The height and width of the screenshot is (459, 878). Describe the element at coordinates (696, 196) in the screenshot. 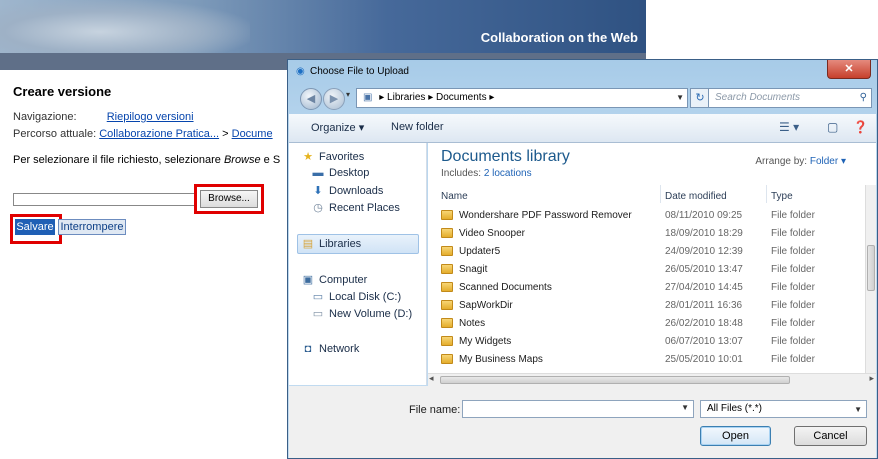

I see `column-header-date: Date modified` at that location.